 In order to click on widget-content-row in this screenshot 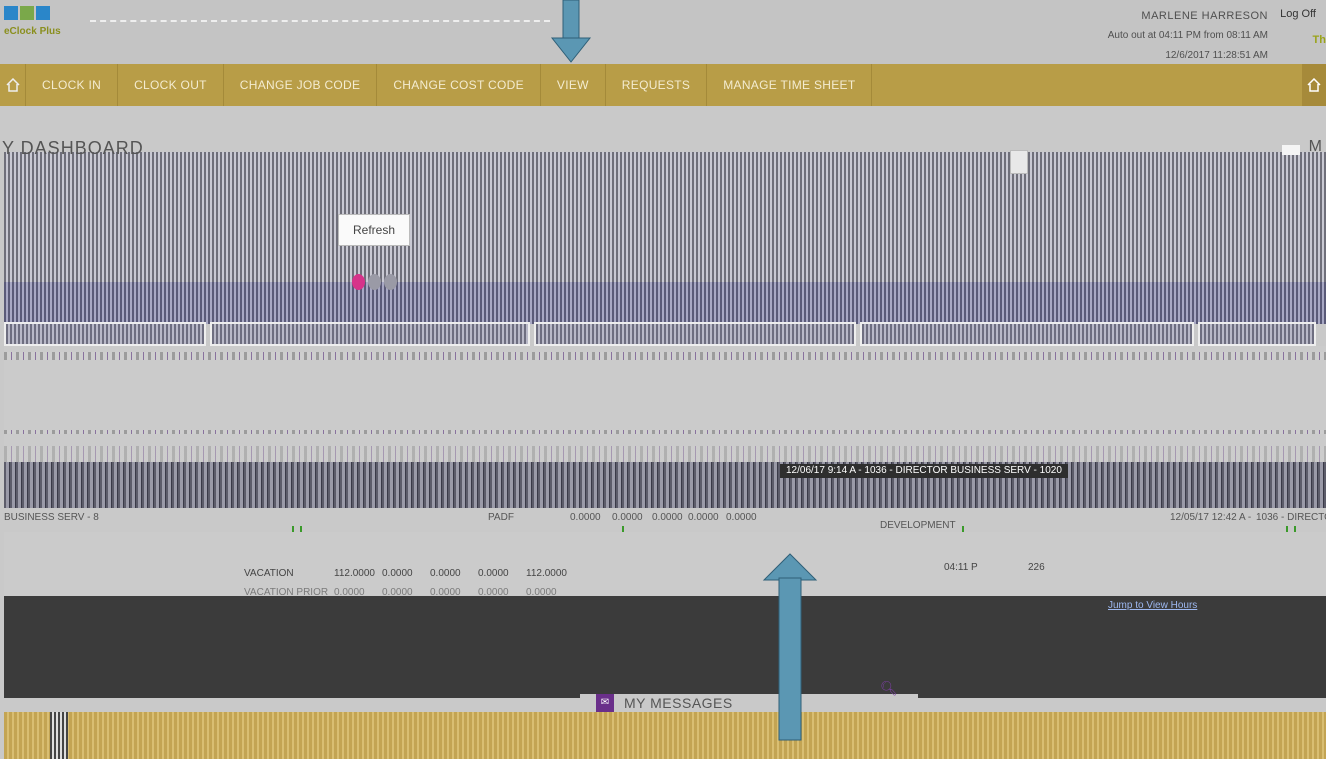, I will do `click(665, 432)`.